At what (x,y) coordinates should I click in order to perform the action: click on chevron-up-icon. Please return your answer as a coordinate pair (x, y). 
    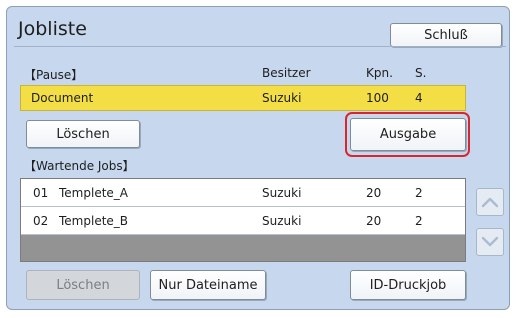
    Looking at the image, I should click on (490, 202).